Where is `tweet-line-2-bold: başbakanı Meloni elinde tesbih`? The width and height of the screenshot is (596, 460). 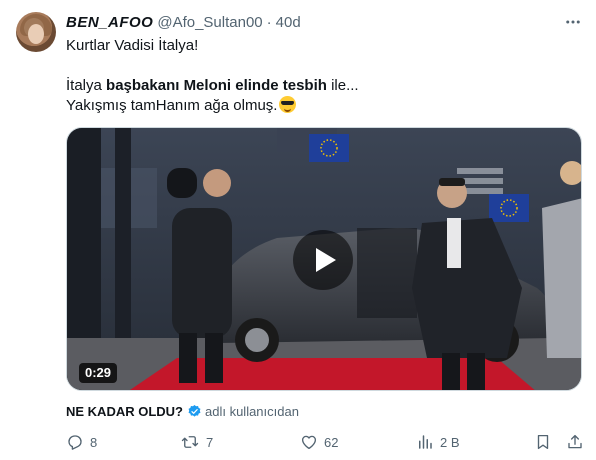
tweet-line-2-bold: başbakanı Meloni elinde tesbih is located at coordinates (216, 85).